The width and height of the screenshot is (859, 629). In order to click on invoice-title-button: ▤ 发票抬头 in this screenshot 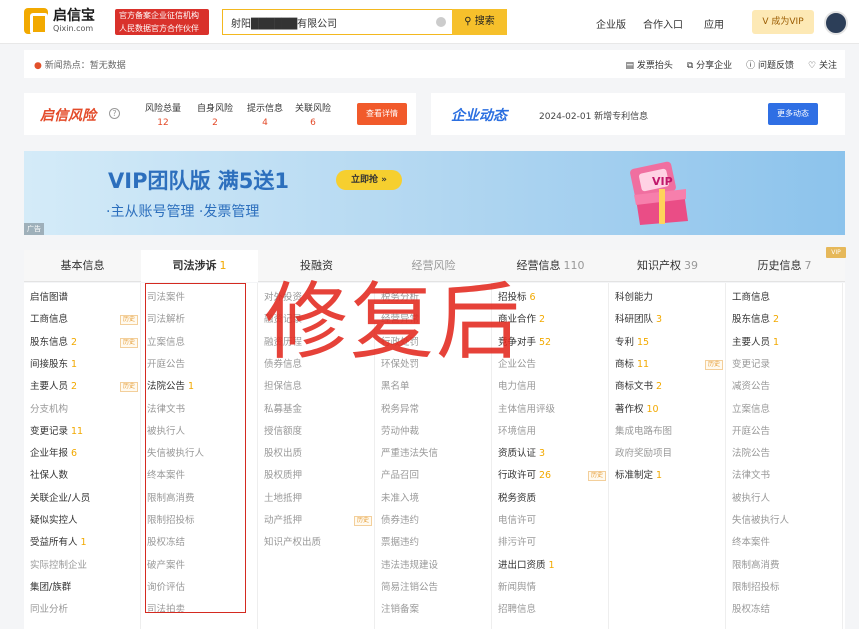, I will do `click(648, 64)`.